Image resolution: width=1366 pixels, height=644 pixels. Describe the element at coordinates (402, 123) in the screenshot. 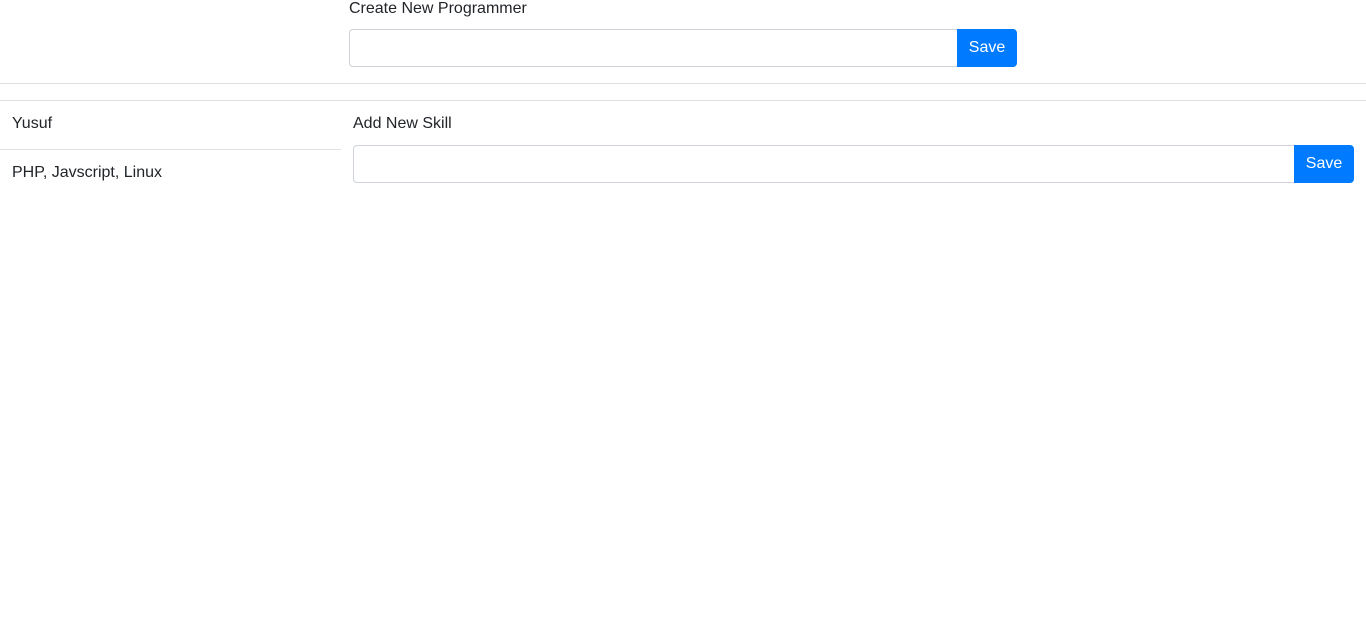

I see `add-skill-label: Add New Skill` at that location.